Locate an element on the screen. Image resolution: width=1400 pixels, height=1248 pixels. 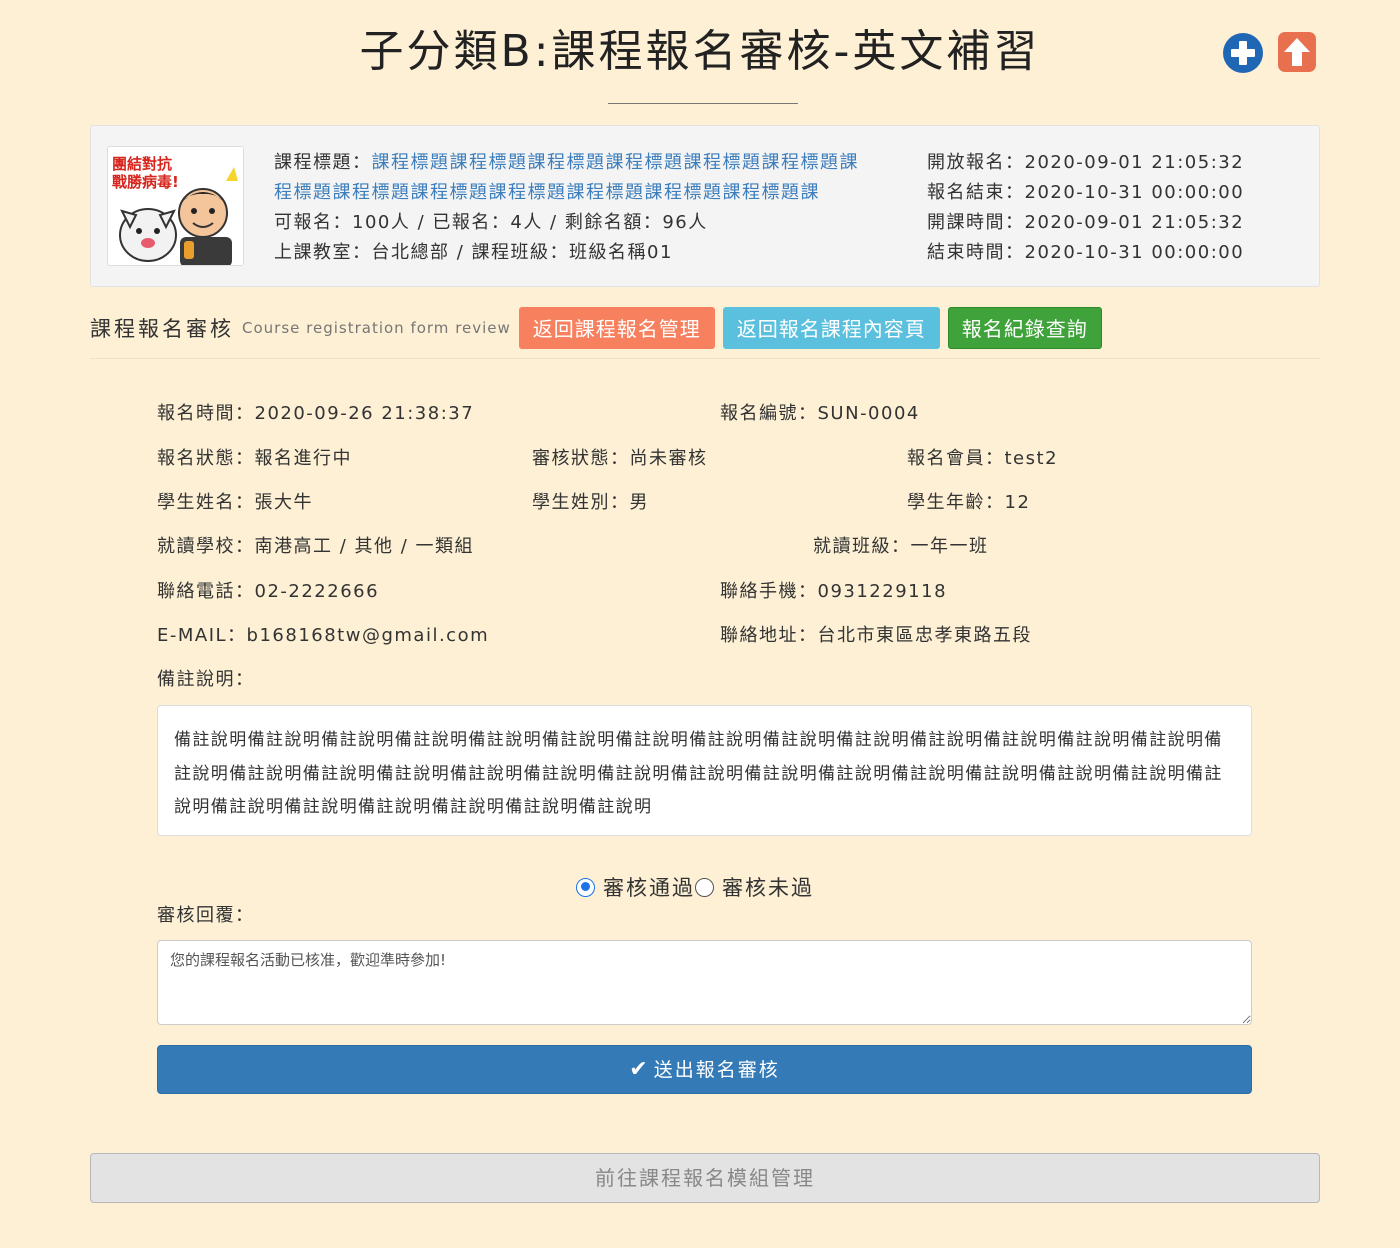
review-reply-label: 審核回覆： is located at coordinates (206, 915).